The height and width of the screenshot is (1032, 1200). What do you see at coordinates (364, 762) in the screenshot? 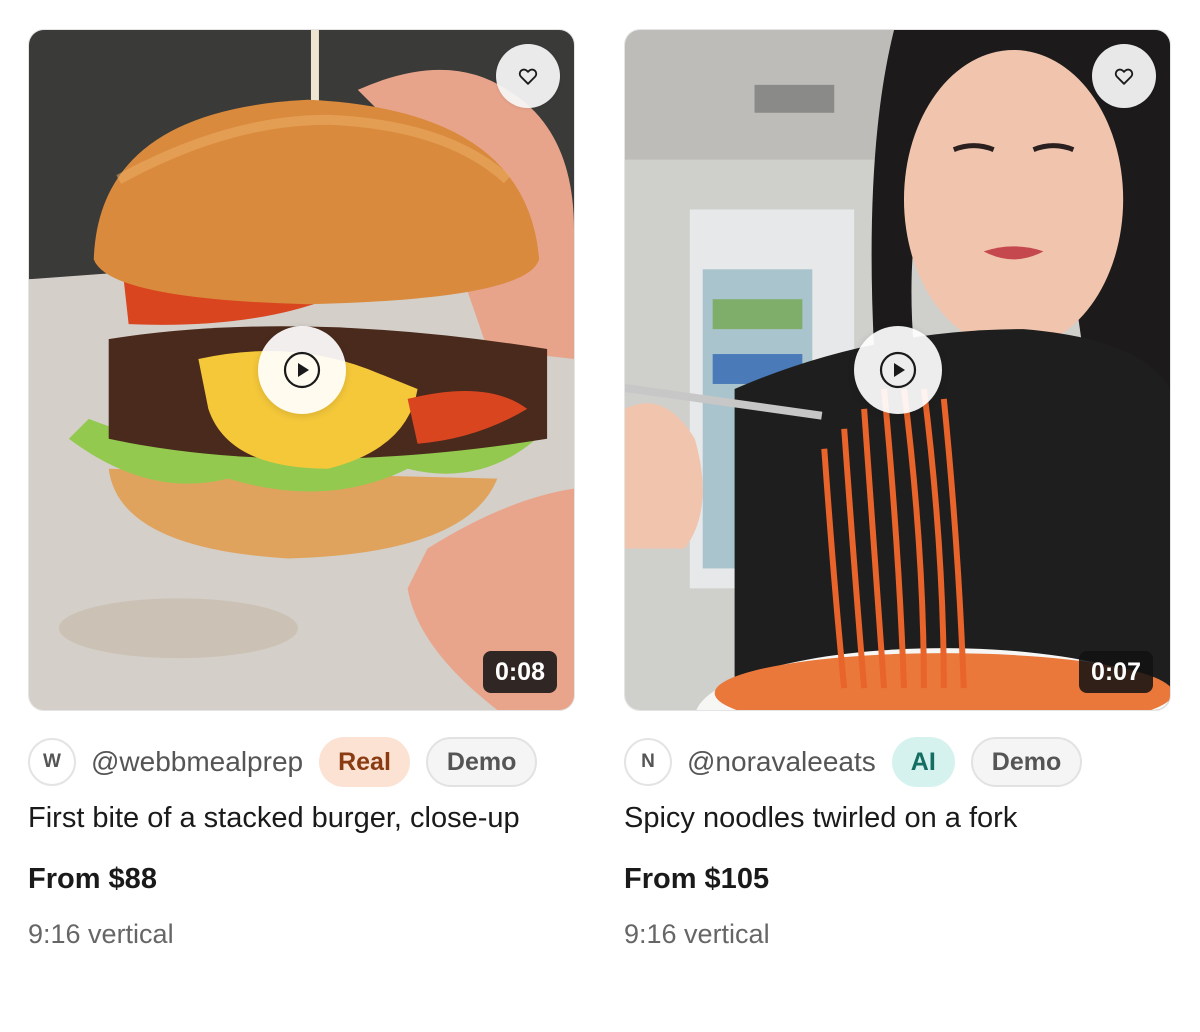
I see `tag-real: Real` at bounding box center [364, 762].